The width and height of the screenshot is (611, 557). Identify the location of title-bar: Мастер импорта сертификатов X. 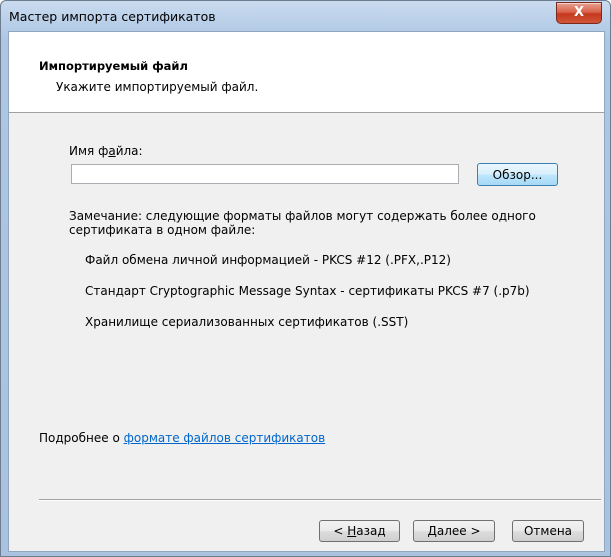
(305, 16).